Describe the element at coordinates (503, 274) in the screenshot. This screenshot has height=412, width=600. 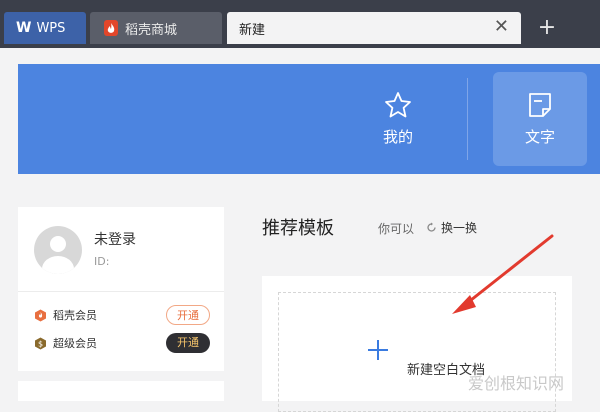
I see `annotation-arrow-icon` at that location.